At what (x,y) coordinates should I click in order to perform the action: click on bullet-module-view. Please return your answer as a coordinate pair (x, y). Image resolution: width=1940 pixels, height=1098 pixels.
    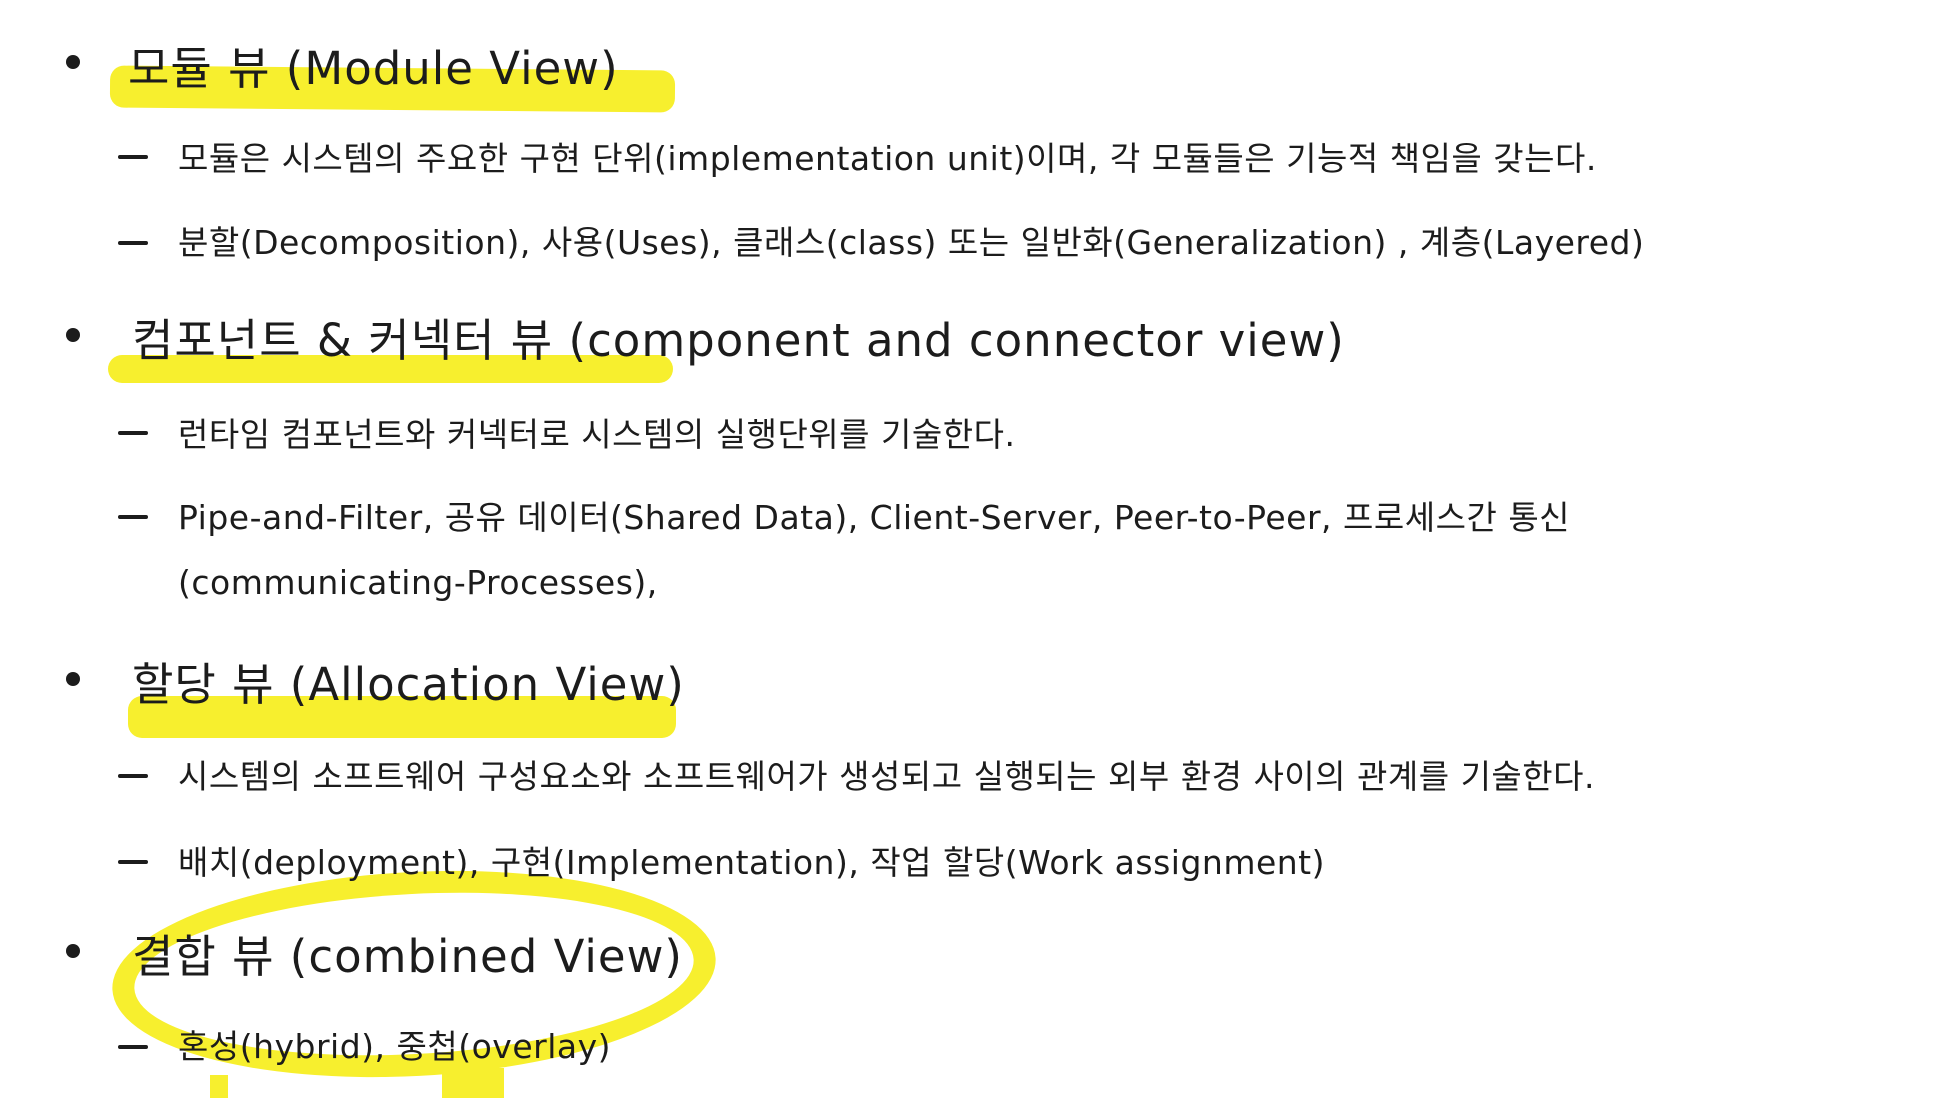
    Looking at the image, I should click on (73, 62).